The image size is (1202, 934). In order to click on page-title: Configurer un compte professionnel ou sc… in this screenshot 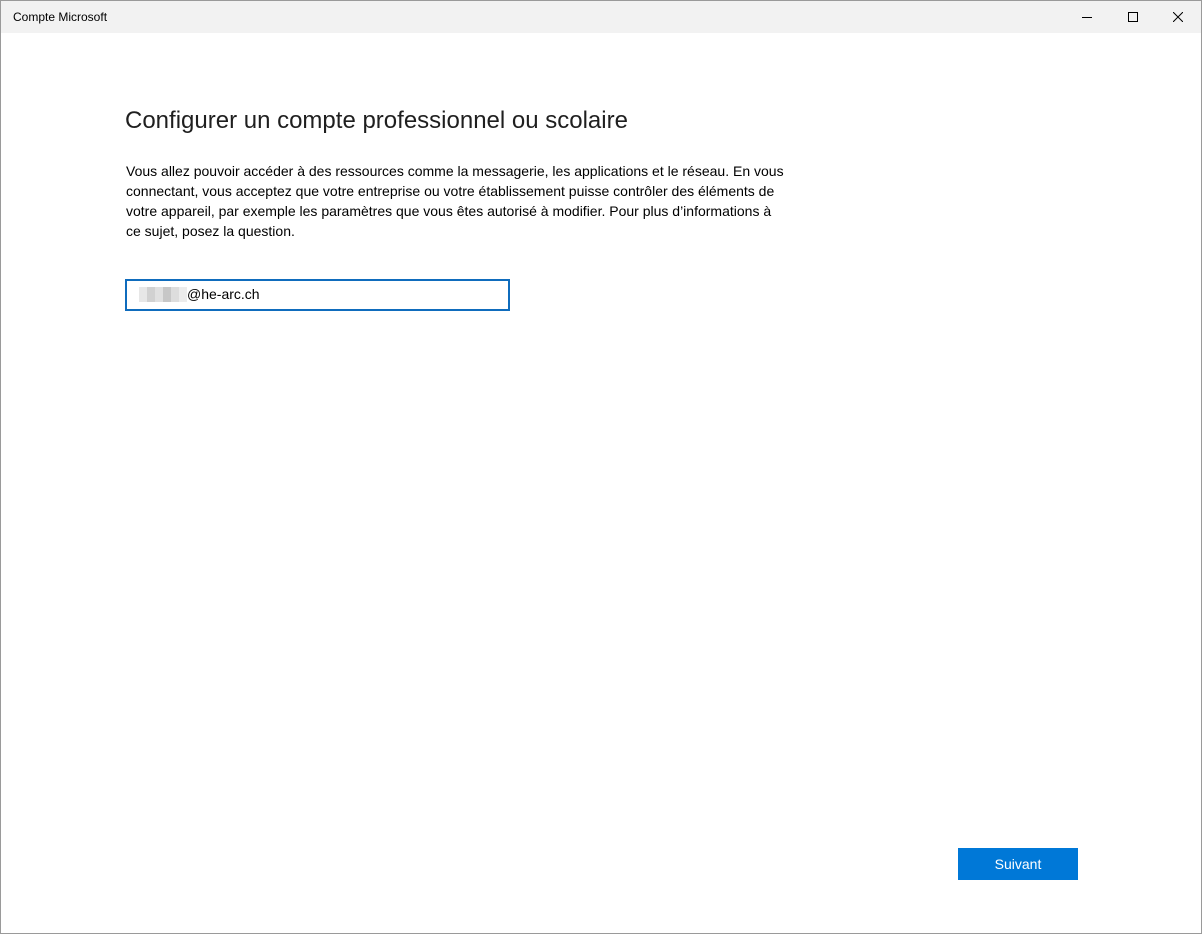, I will do `click(376, 120)`.